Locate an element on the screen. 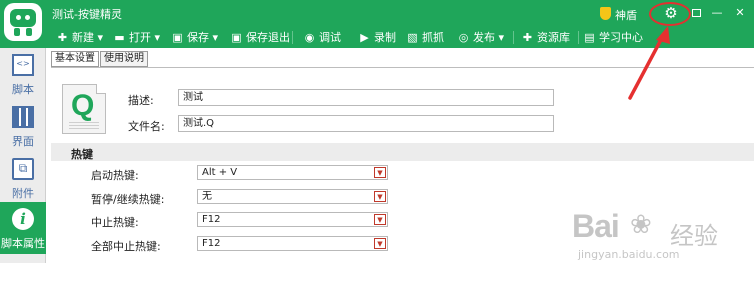 The width and height of the screenshot is (754, 283). capture-icon: ▧ is located at coordinates (412, 37).